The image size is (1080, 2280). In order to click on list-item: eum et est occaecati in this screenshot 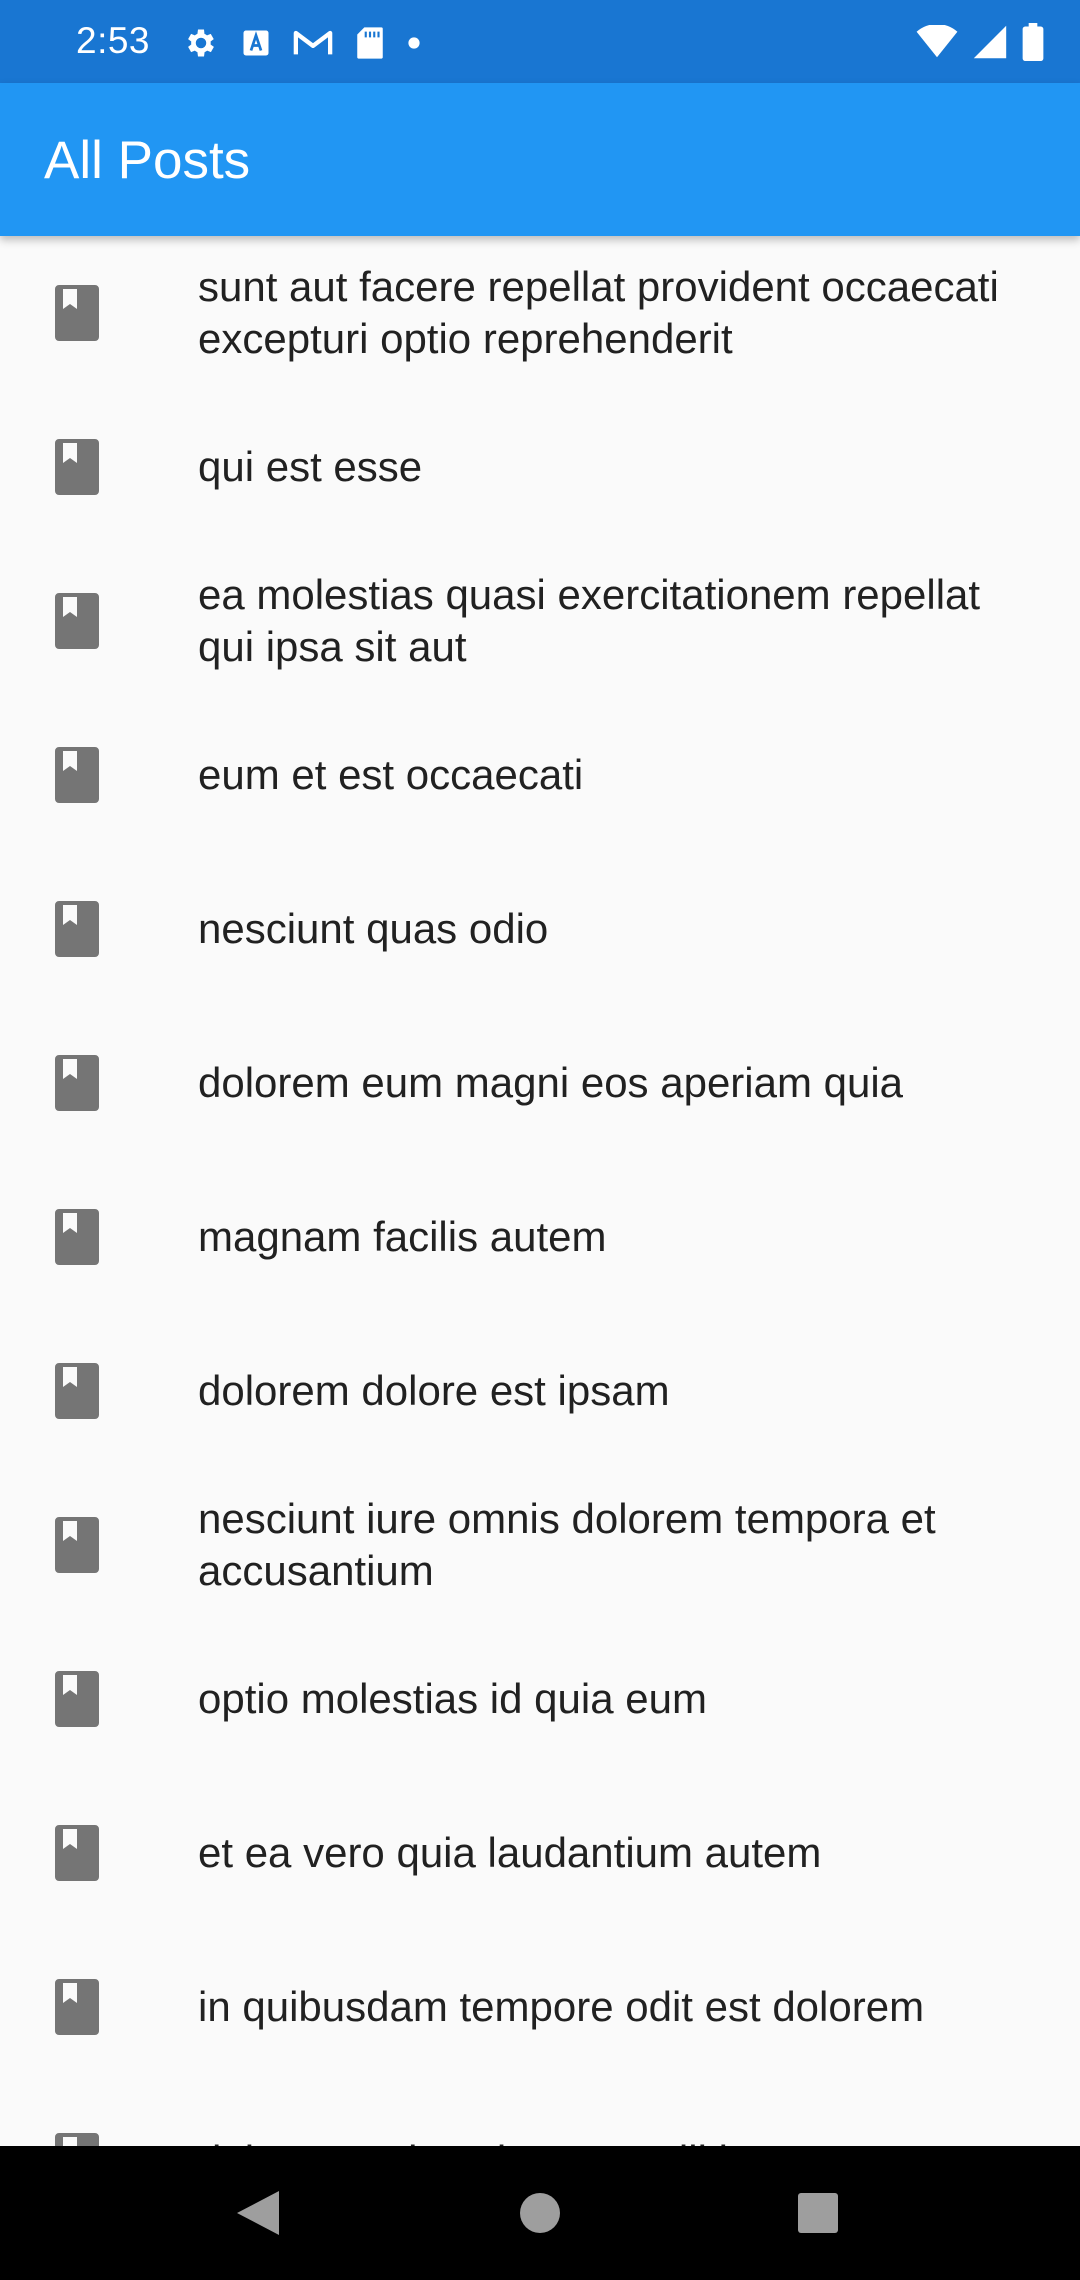, I will do `click(540, 775)`.